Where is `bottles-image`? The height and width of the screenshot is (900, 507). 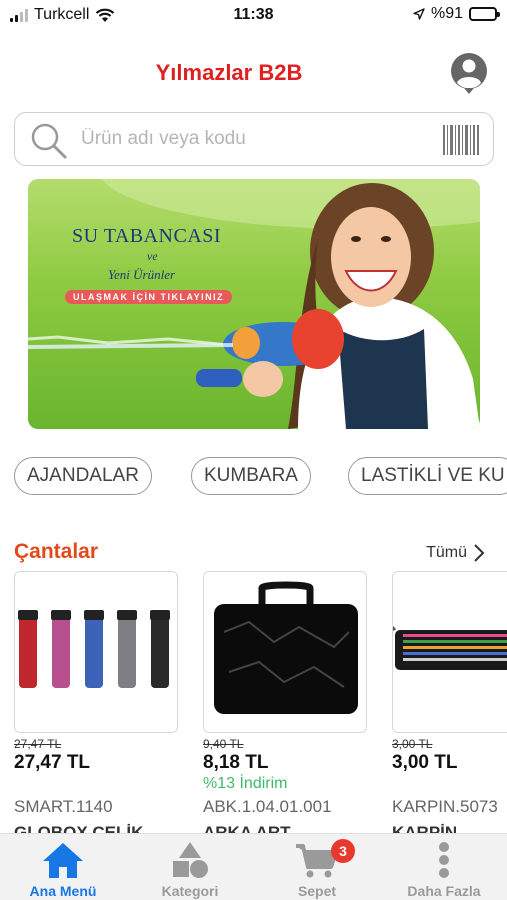
bottles-image is located at coordinates (94, 649).